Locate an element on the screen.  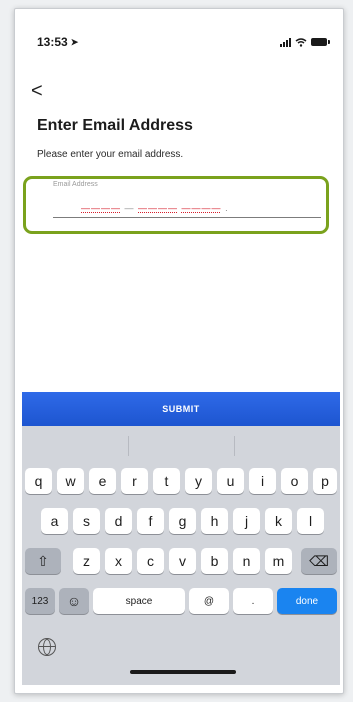
key-w: w is located at coordinates (70, 481).